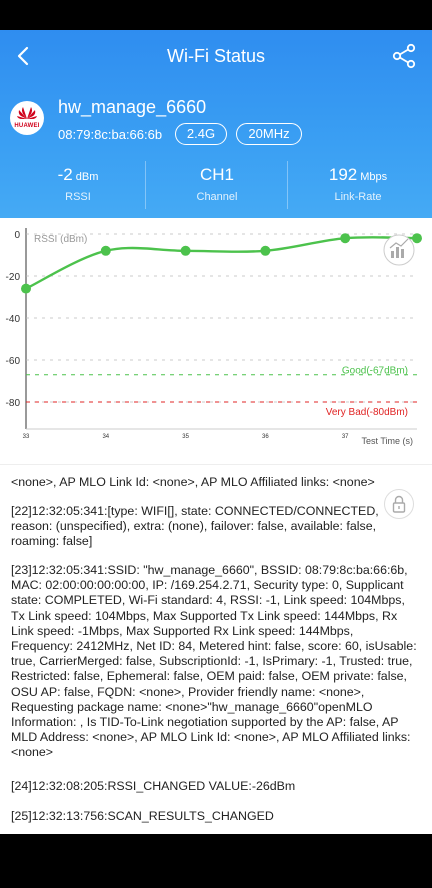 This screenshot has width=432, height=888. I want to click on status-bar, so click(216, 15).